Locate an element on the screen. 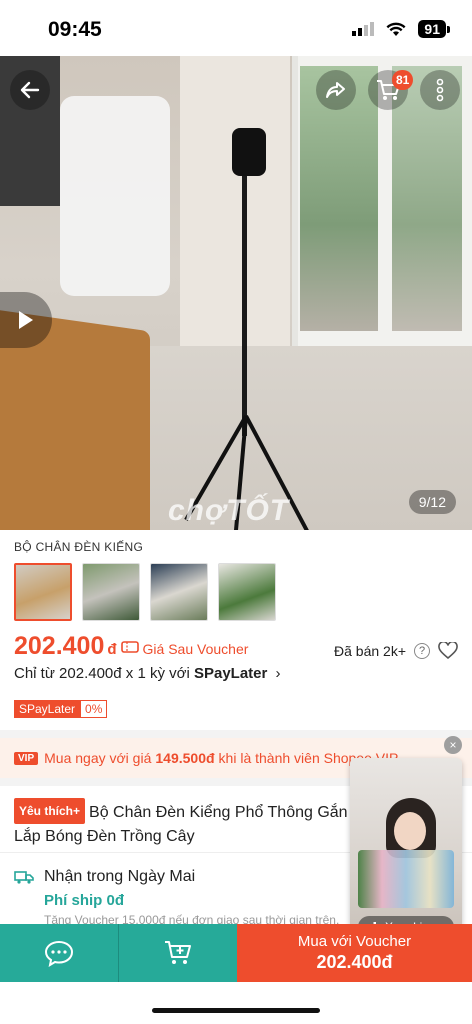 This screenshot has height=1024, width=472. play-icon is located at coordinates (26, 320).